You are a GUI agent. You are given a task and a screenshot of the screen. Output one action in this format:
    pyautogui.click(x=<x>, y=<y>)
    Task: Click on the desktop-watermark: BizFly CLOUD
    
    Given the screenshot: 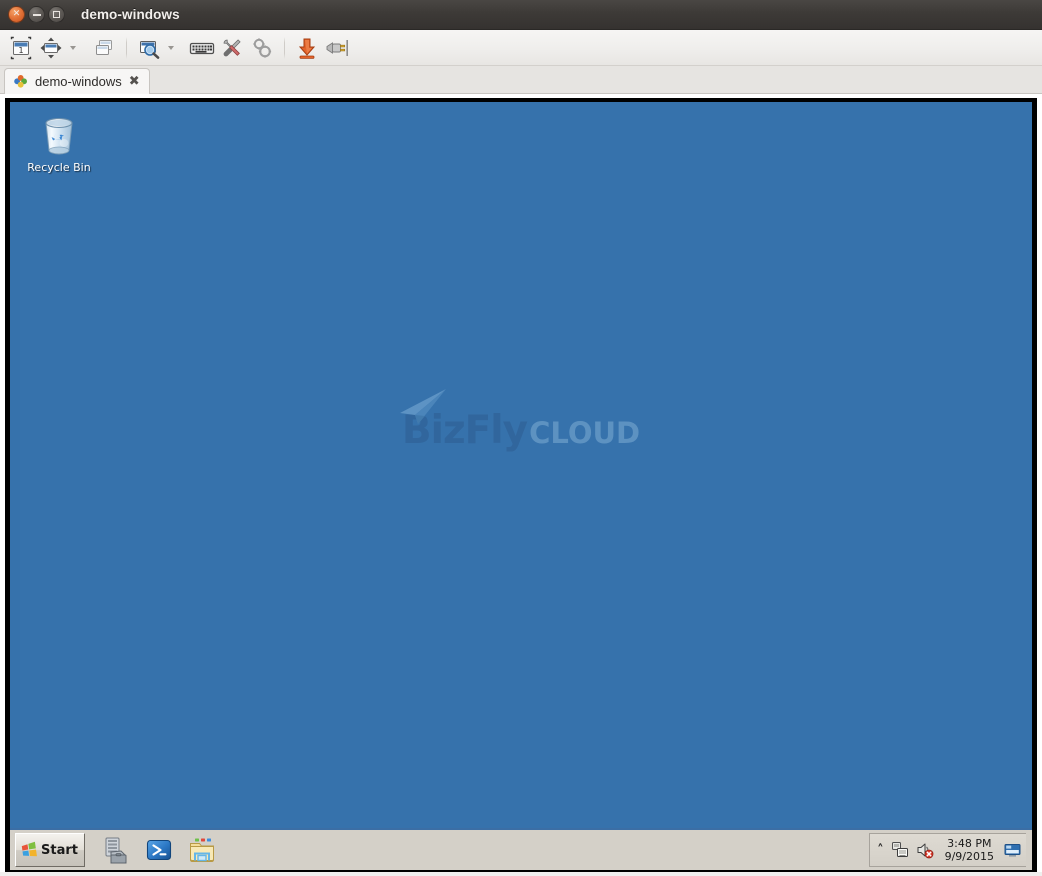 What is the action you would take?
    pyautogui.click(x=521, y=421)
    